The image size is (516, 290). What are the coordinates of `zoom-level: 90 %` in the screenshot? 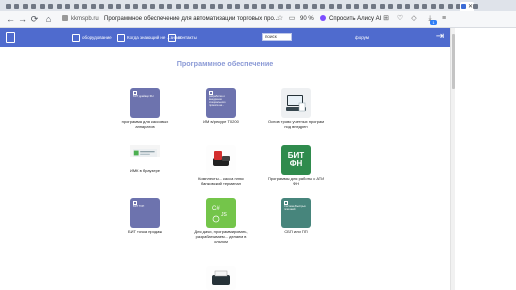 It's located at (307, 19).